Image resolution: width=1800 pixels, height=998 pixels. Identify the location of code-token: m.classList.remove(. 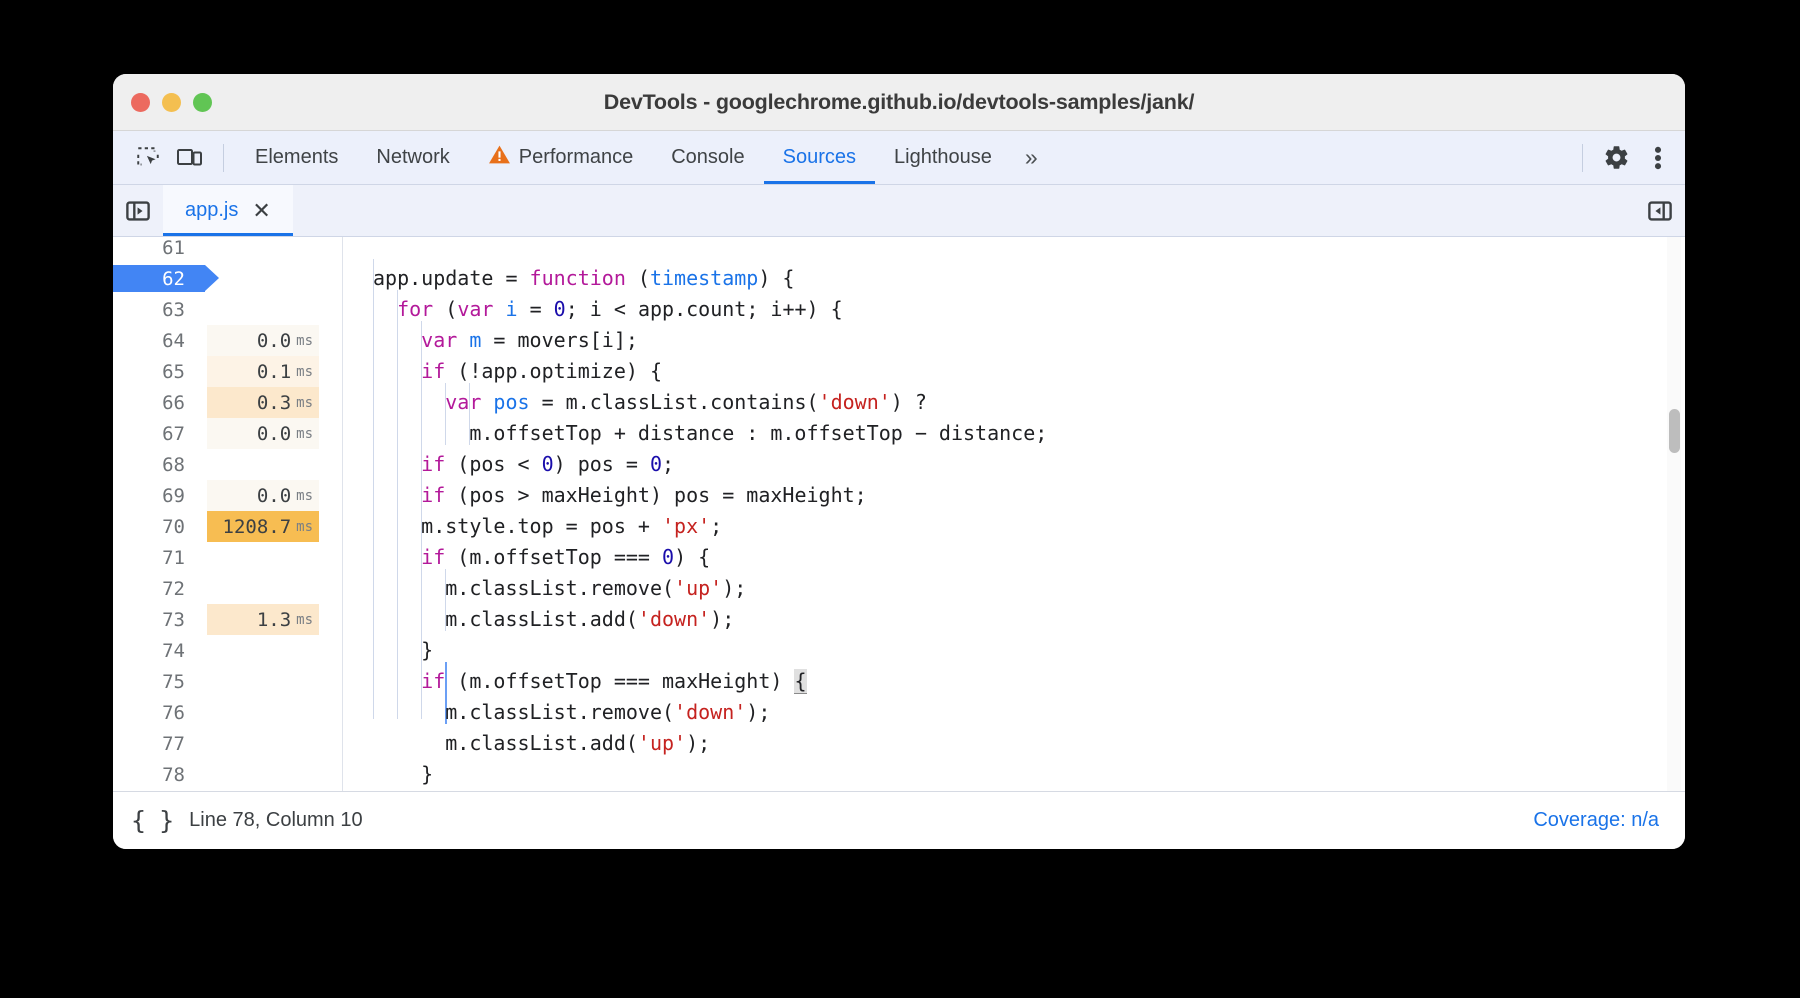
(524, 588).